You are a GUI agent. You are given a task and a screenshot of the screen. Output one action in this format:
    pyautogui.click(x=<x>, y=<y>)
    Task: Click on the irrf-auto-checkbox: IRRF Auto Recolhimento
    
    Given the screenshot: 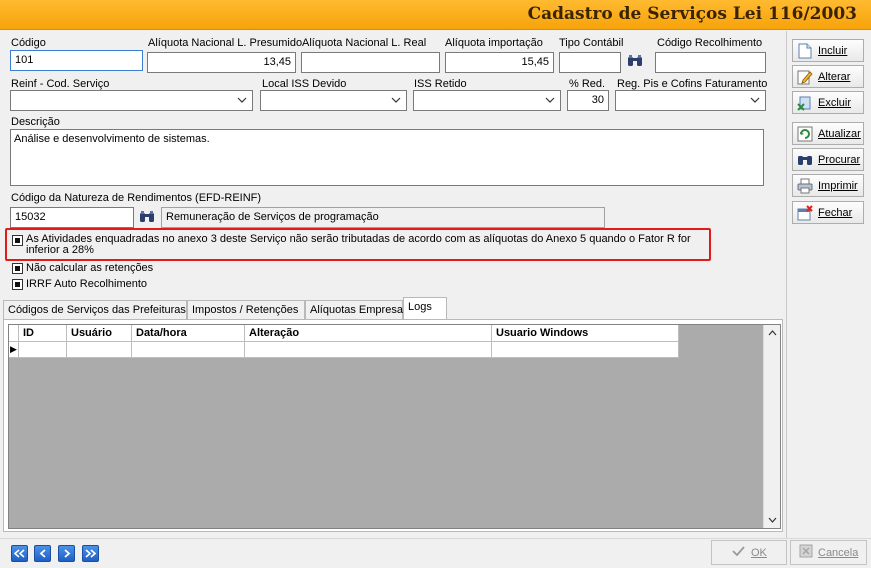 What is the action you would take?
    pyautogui.click(x=79, y=284)
    